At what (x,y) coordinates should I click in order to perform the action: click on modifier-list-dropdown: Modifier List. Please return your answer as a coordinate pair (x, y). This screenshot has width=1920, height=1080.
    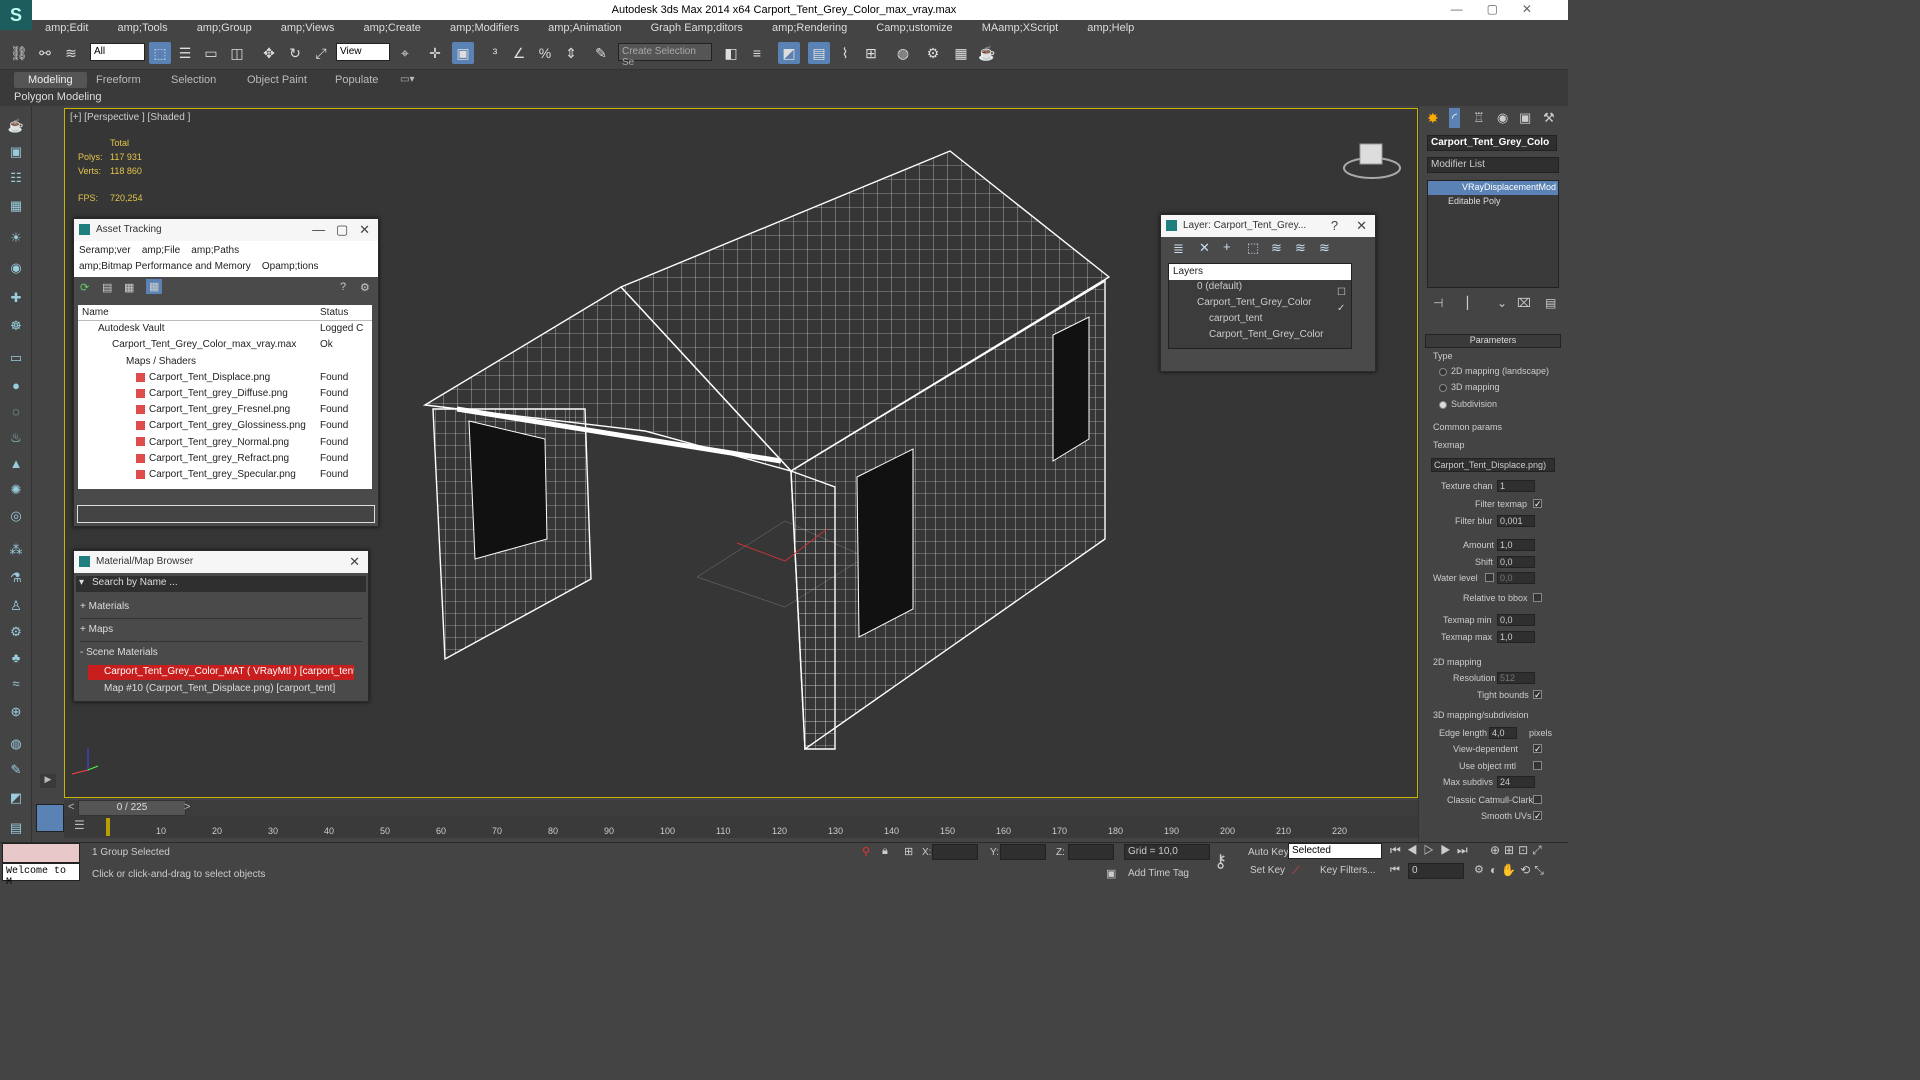
    Looking at the image, I should click on (1493, 165).